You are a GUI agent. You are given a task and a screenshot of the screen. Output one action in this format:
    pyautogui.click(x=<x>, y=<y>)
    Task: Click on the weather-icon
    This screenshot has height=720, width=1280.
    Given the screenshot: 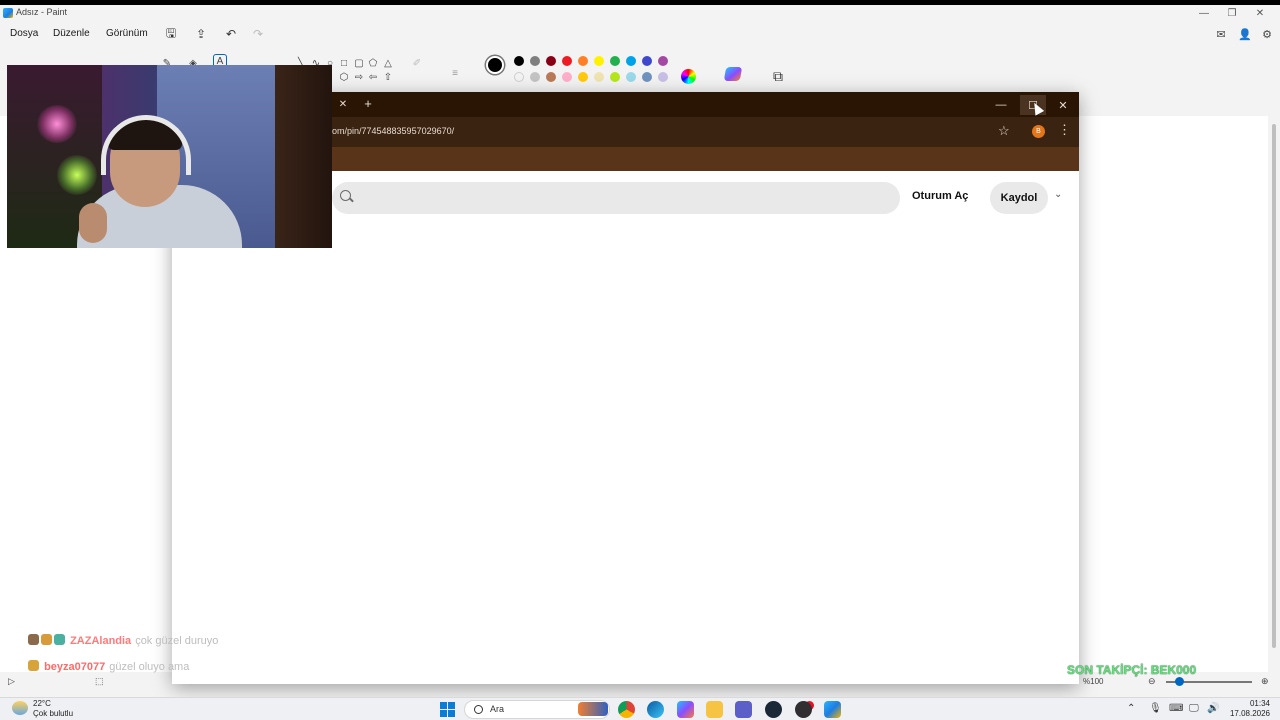 What is the action you would take?
    pyautogui.click(x=20, y=708)
    